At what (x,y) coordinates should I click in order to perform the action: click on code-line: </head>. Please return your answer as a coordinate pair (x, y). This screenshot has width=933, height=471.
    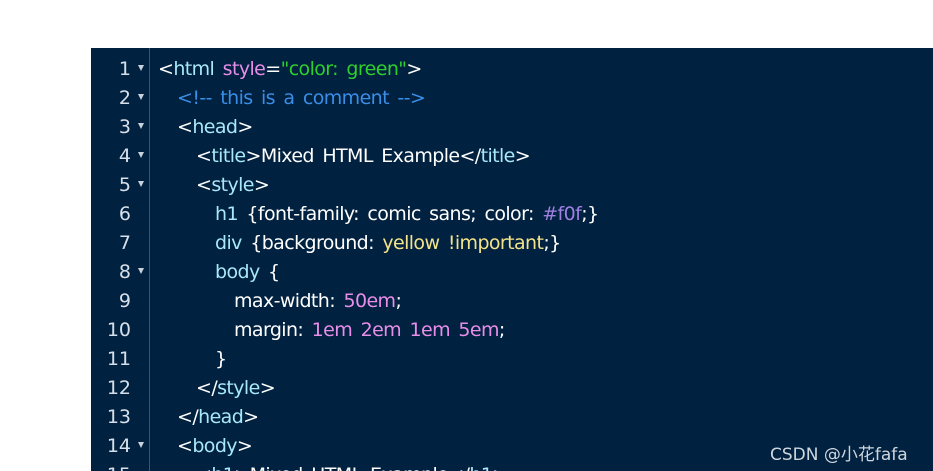
    Looking at the image, I should click on (218, 417).